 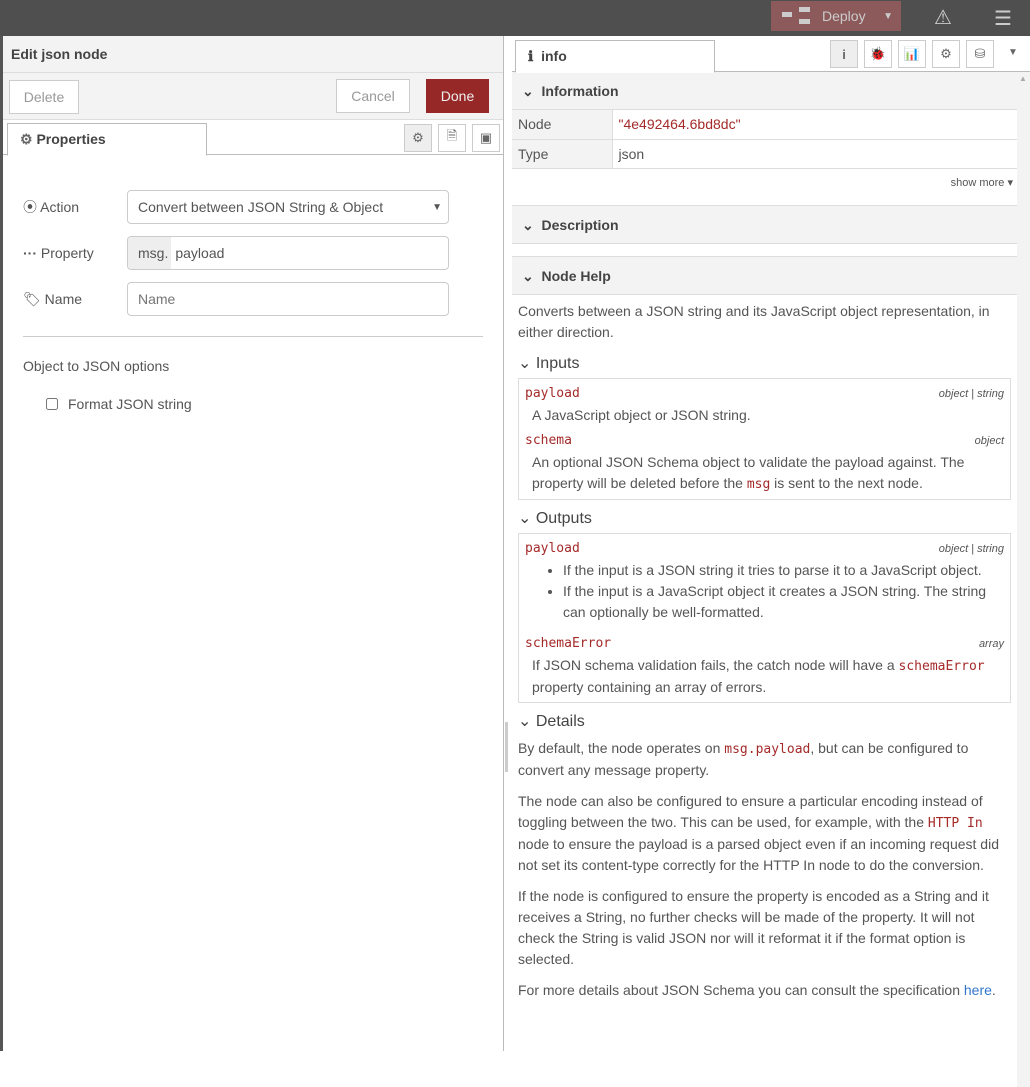 I want to click on ellipsis-icon: ···, so click(x=30, y=253).